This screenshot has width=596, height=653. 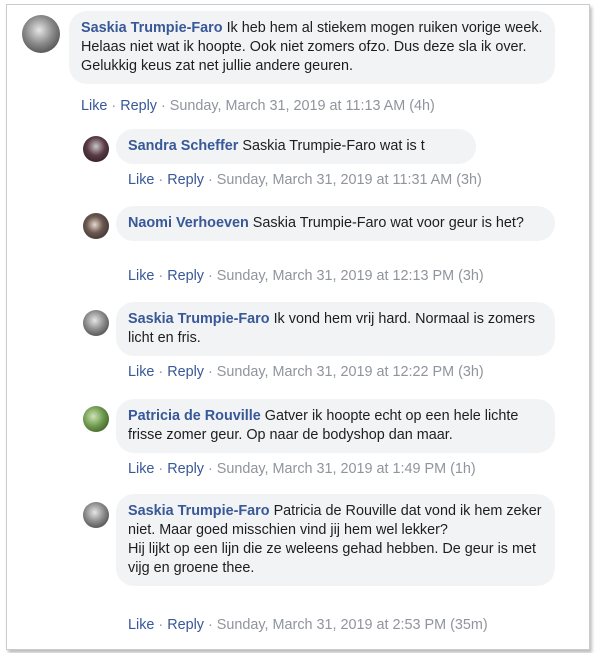 I want to click on comment-author: Sandra Scheffer, so click(x=183, y=146).